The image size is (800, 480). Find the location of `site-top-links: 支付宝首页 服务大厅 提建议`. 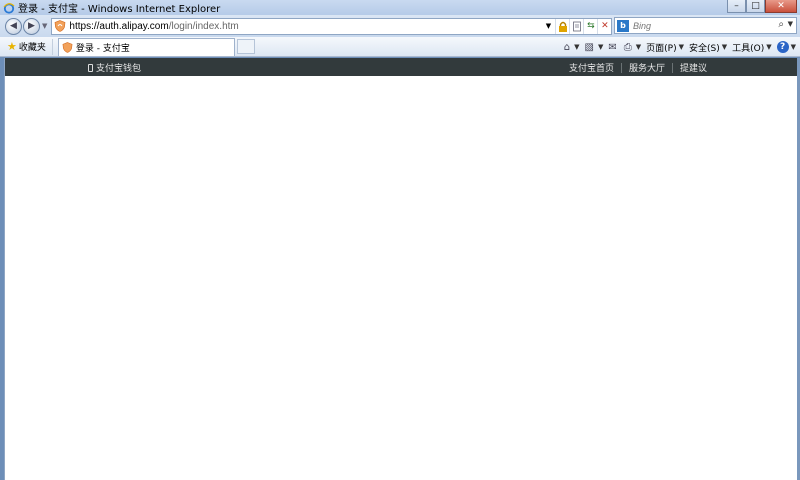

site-top-links: 支付宝首页 服务大厅 提建议 is located at coordinates (638, 67).